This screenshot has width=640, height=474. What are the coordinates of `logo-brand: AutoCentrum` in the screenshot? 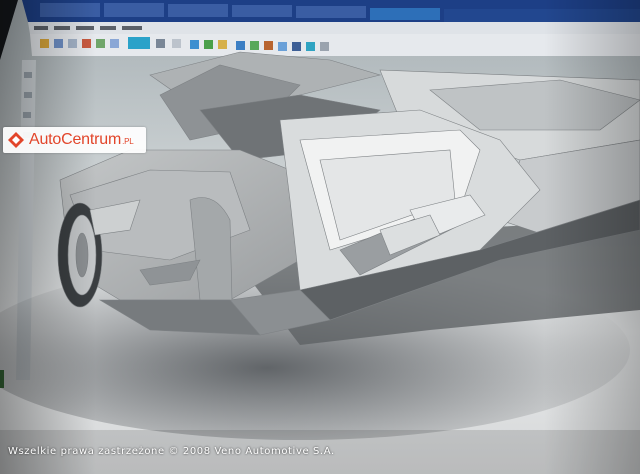 It's located at (75, 139).